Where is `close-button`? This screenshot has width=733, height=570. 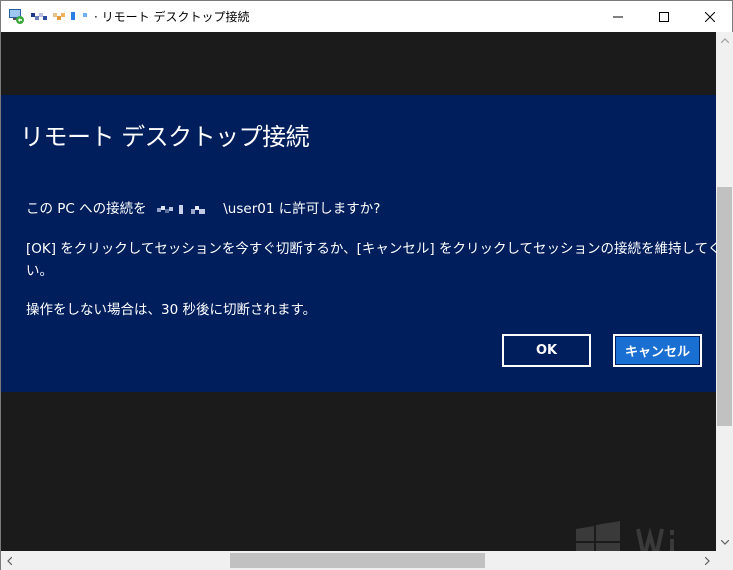
close-button is located at coordinates (710, 16).